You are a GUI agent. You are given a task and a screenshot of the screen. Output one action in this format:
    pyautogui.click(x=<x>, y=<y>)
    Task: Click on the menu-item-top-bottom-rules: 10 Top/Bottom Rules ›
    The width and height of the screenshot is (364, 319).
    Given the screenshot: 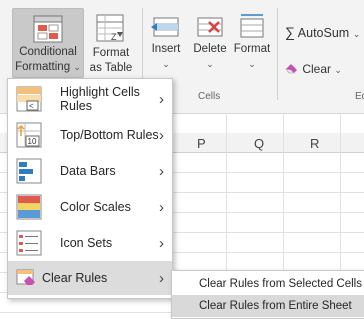 What is the action you would take?
    pyautogui.click(x=90, y=135)
    